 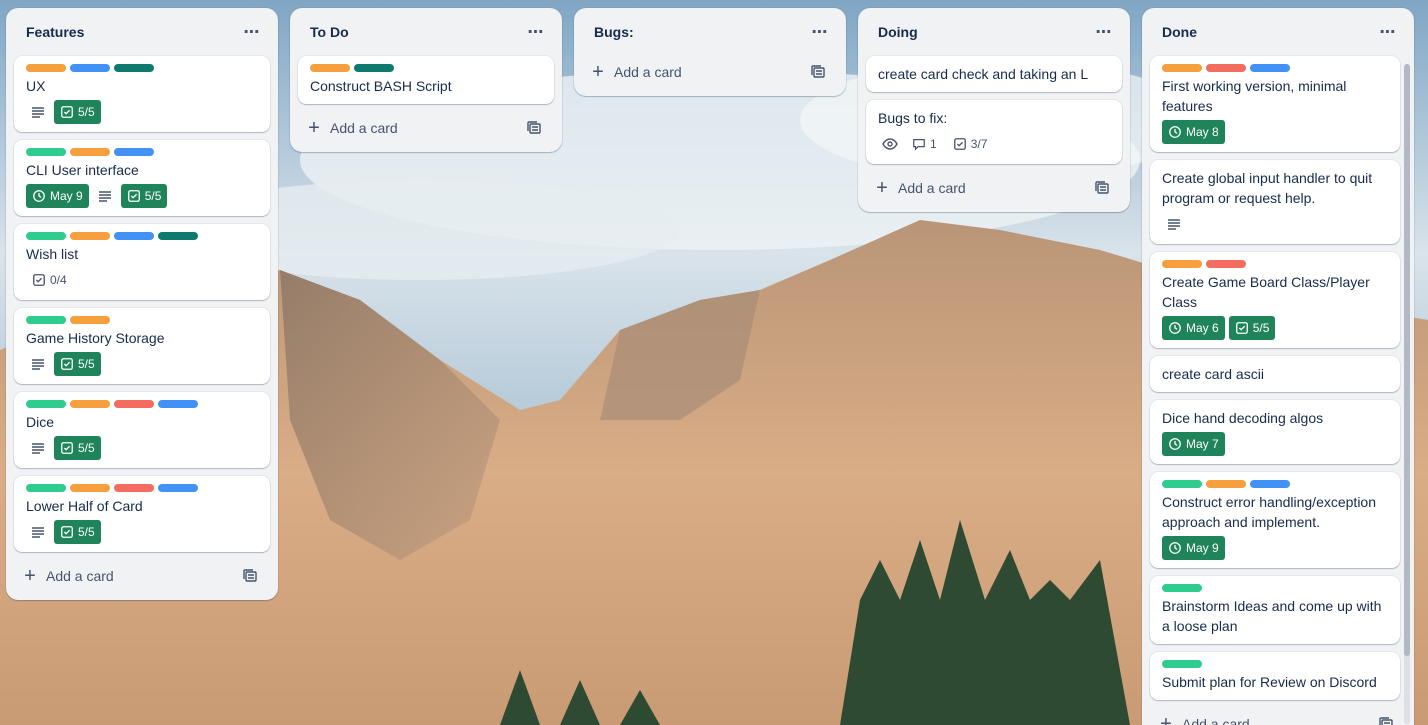 I want to click on list-title: Bugs:, so click(x=614, y=32).